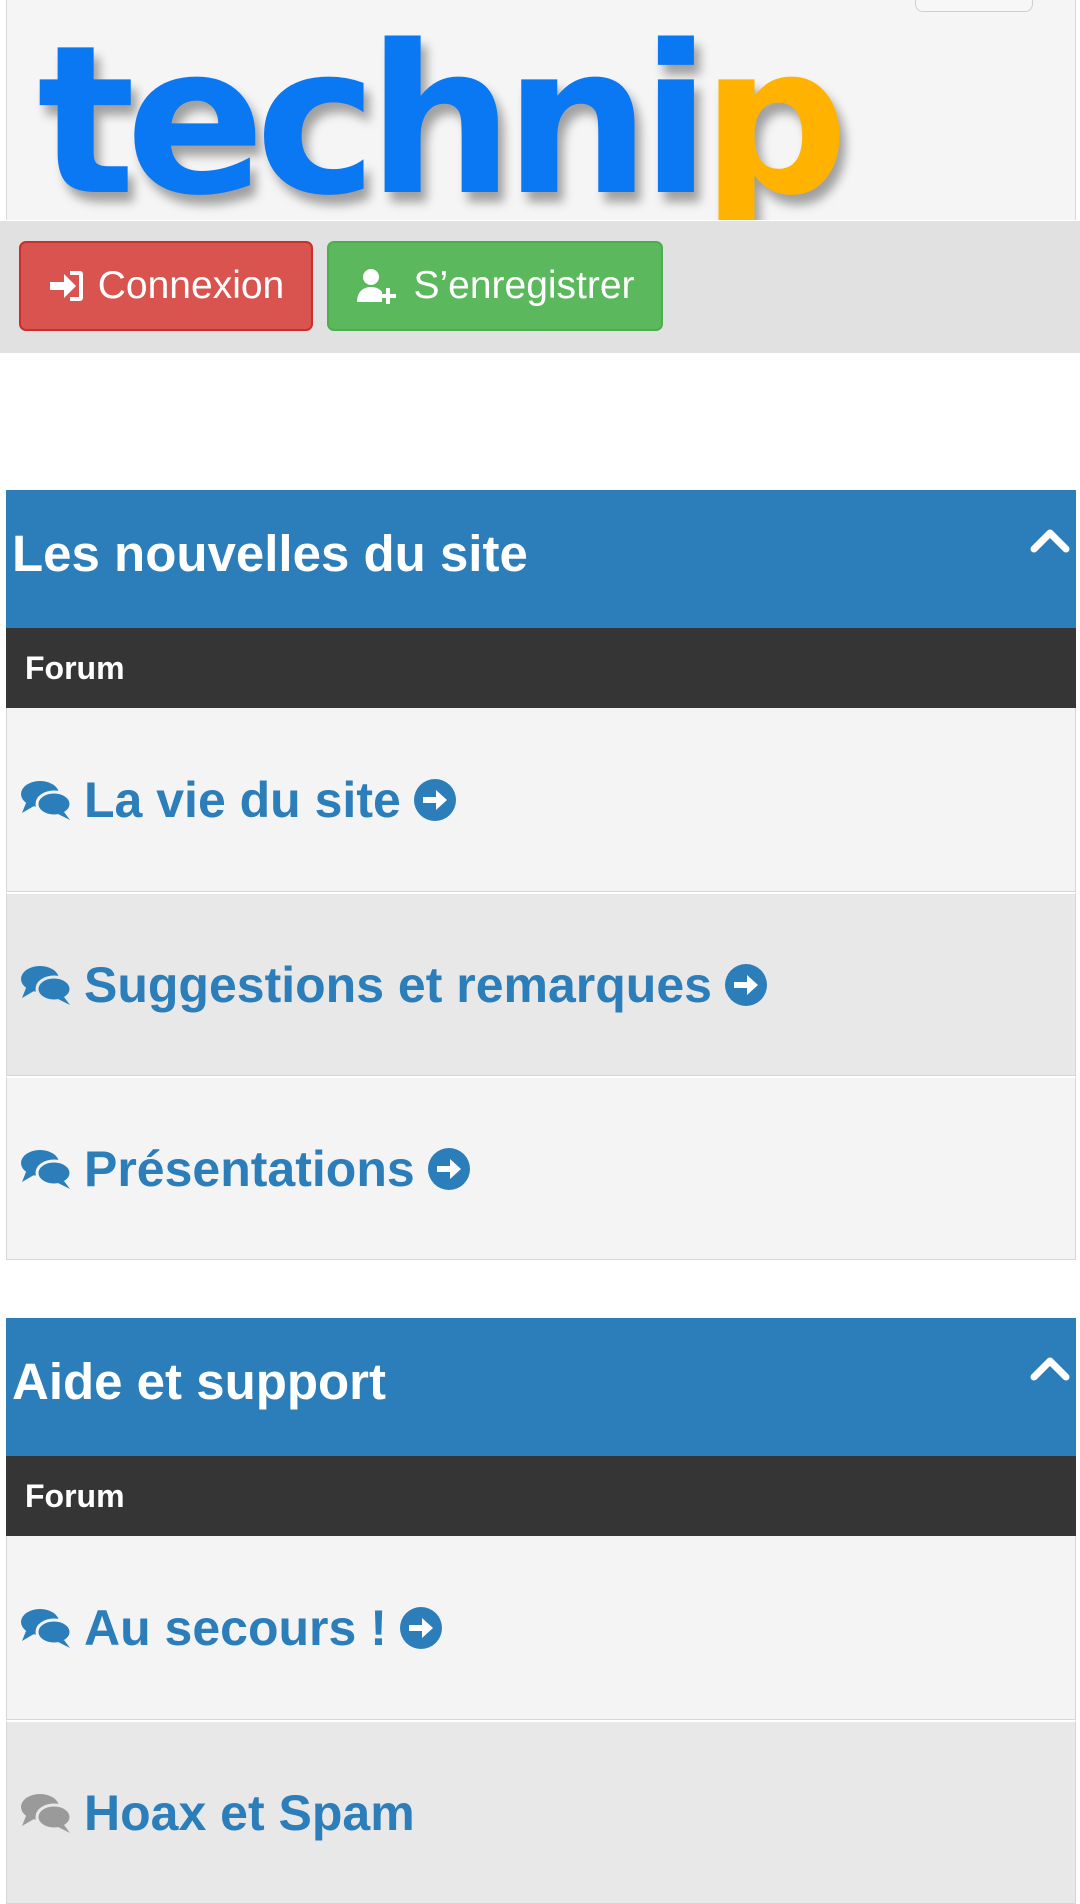 This screenshot has height=1904, width=1080. I want to click on forum-link-la-vie-du-site: La vie du site, so click(242, 800).